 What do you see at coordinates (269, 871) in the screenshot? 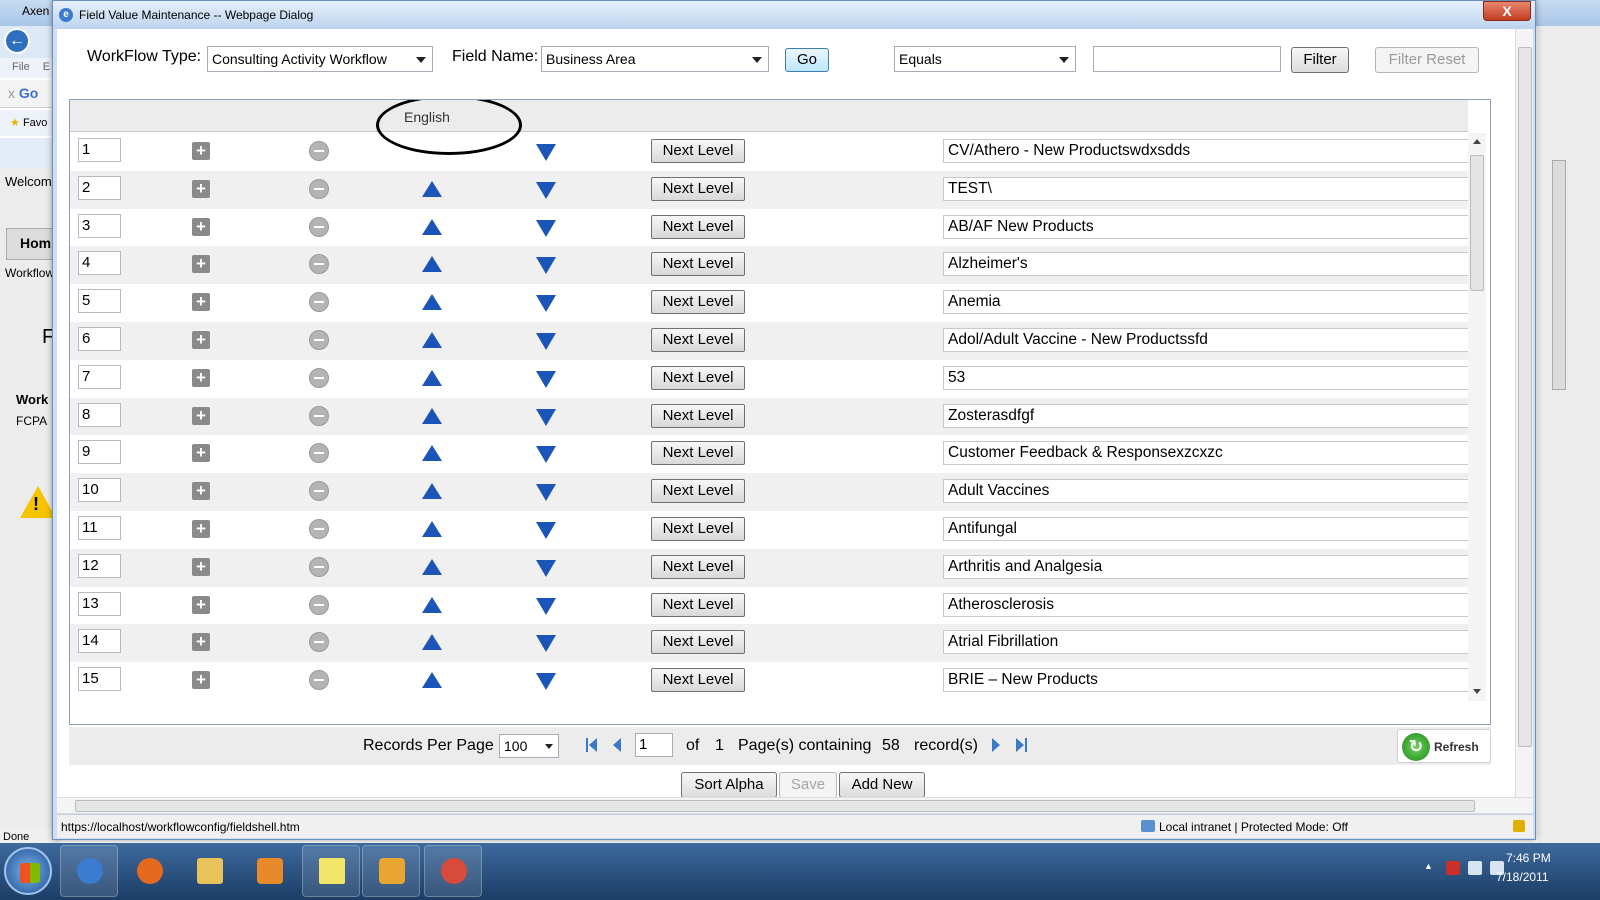
I see `media-player-task` at bounding box center [269, 871].